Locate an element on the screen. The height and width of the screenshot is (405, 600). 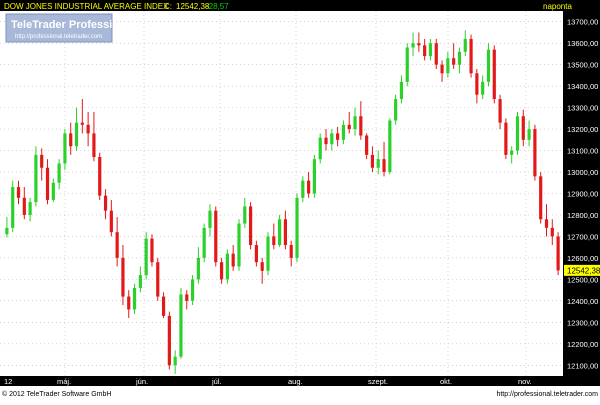
y-tick-label: 13000,00 is located at coordinates (582, 172).